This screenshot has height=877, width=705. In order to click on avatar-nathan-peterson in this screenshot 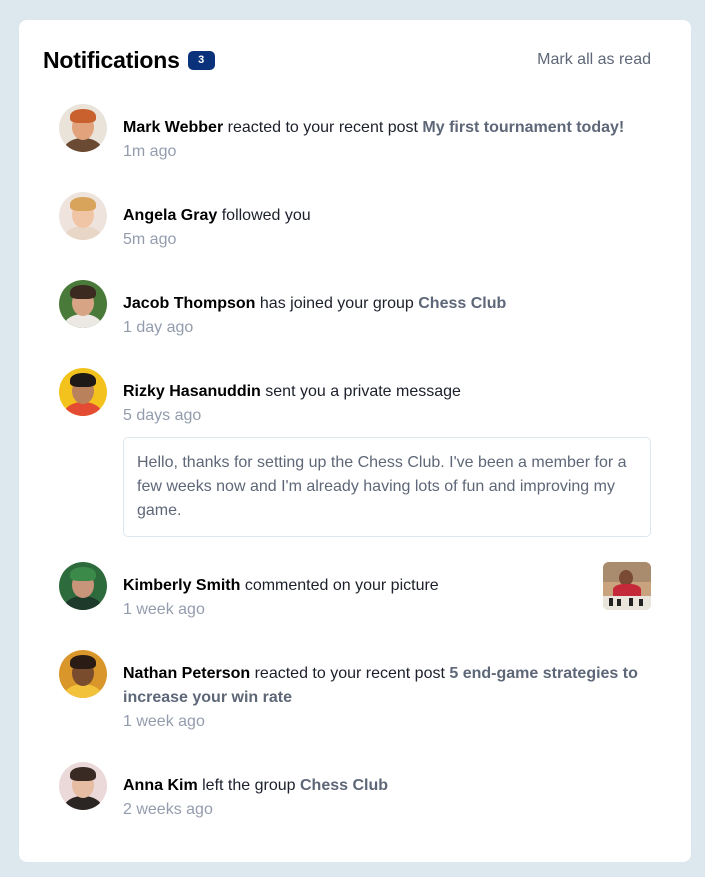, I will do `click(83, 674)`.